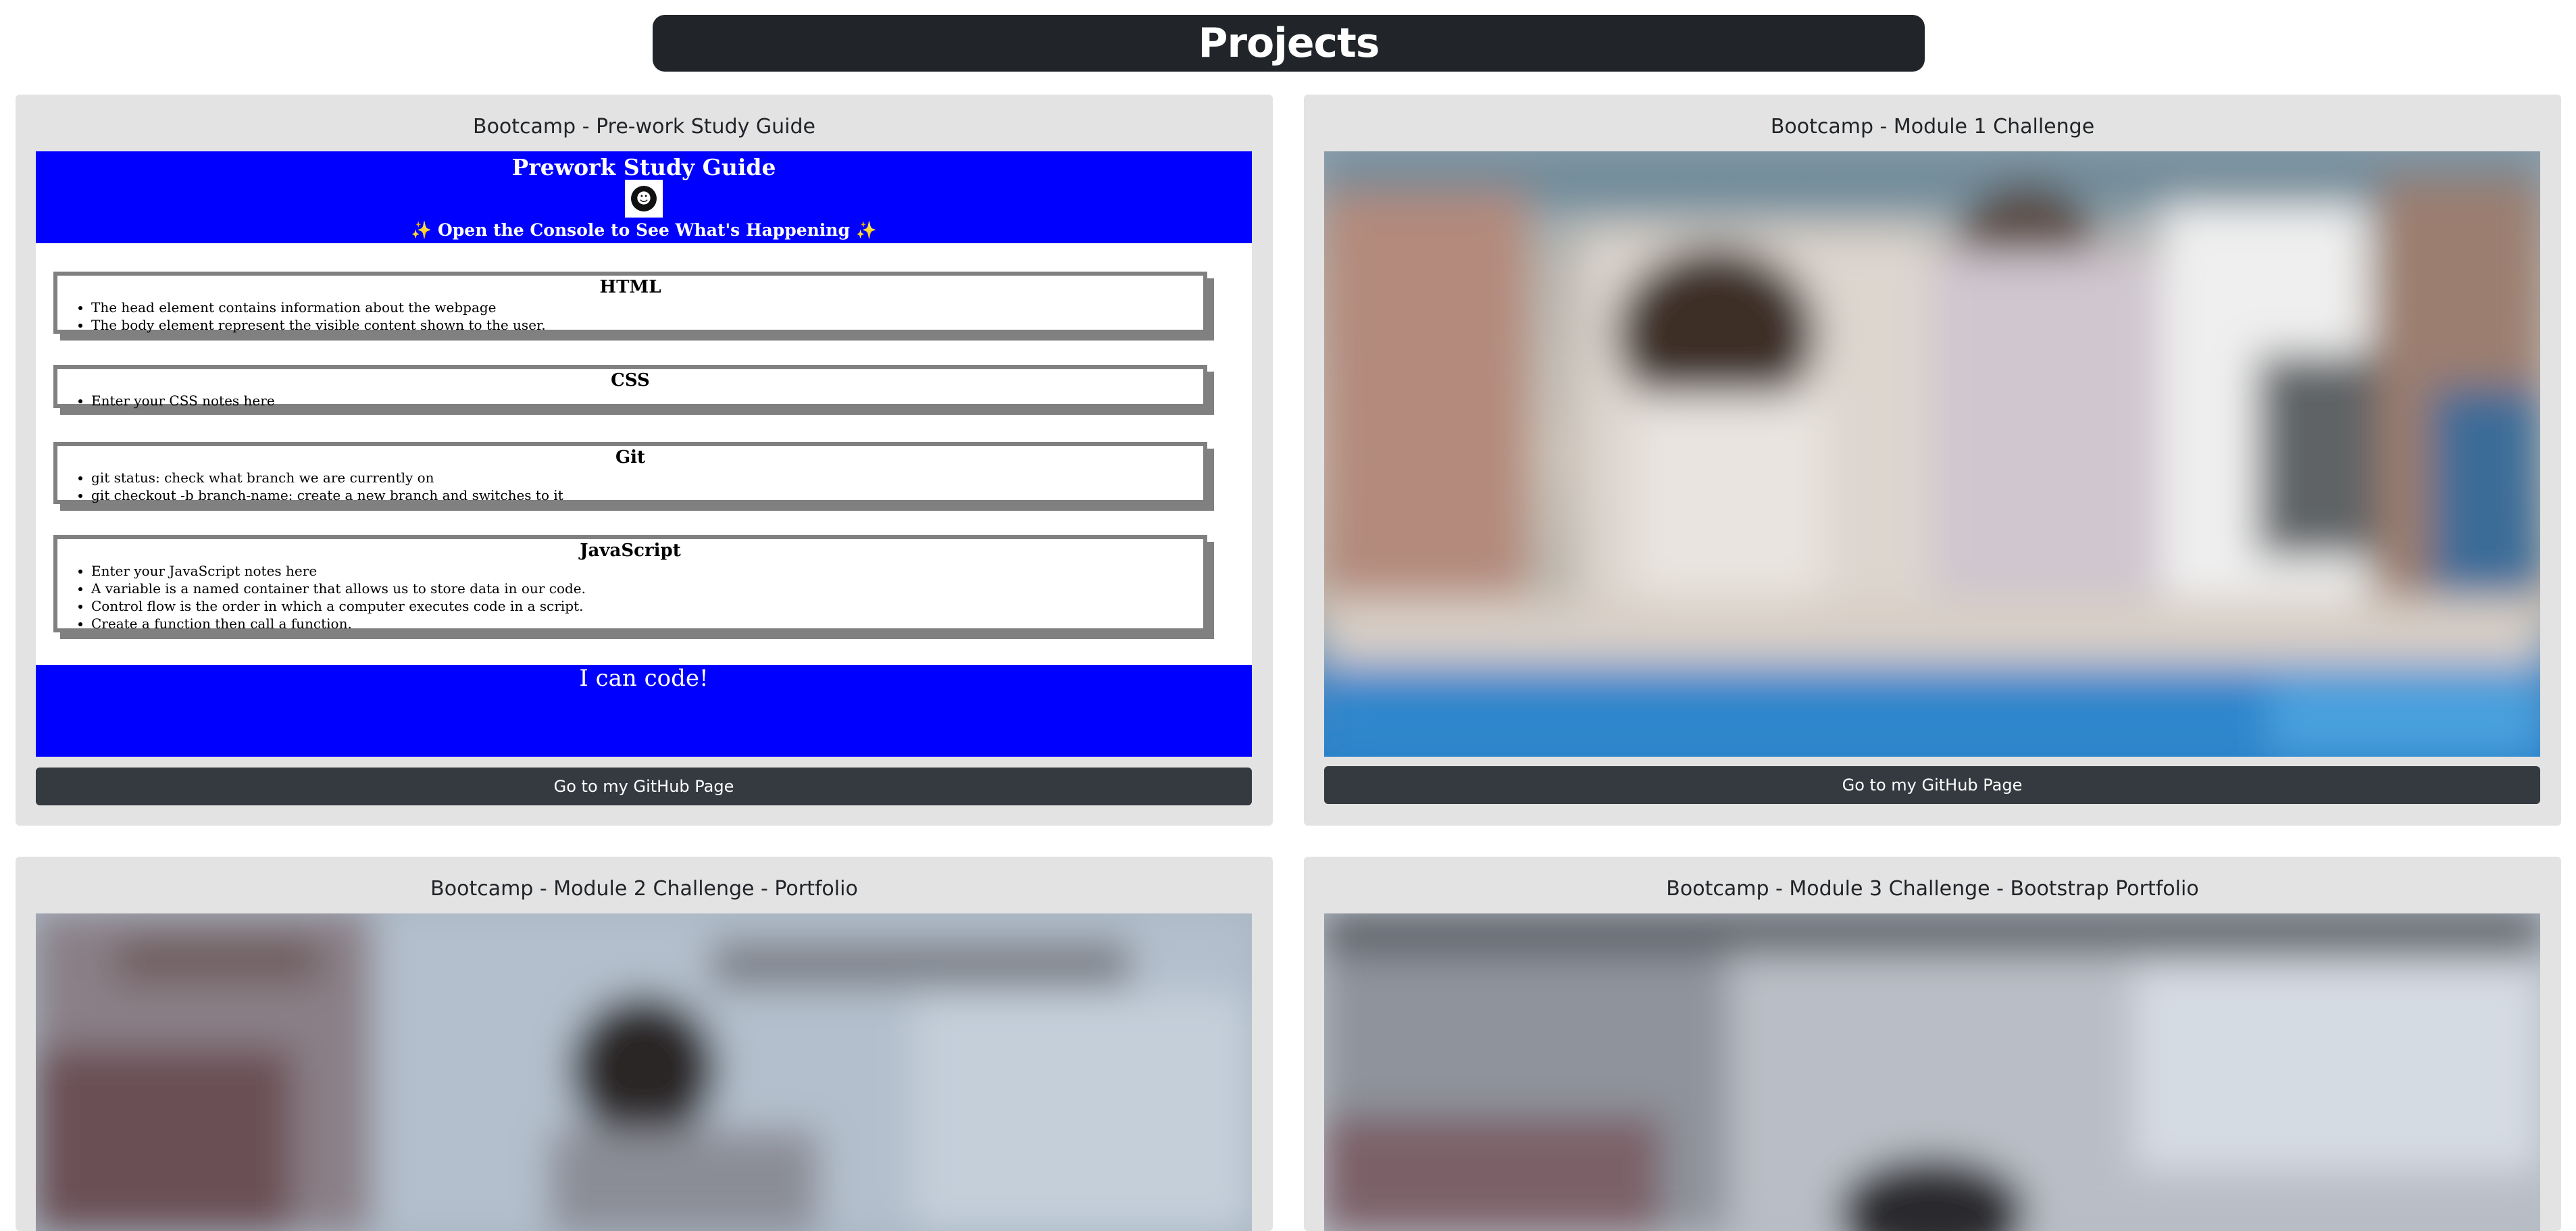 The image size is (2576, 1231). What do you see at coordinates (647, 623) in the screenshot?
I see `list-item: Create a function then call a function.` at bounding box center [647, 623].